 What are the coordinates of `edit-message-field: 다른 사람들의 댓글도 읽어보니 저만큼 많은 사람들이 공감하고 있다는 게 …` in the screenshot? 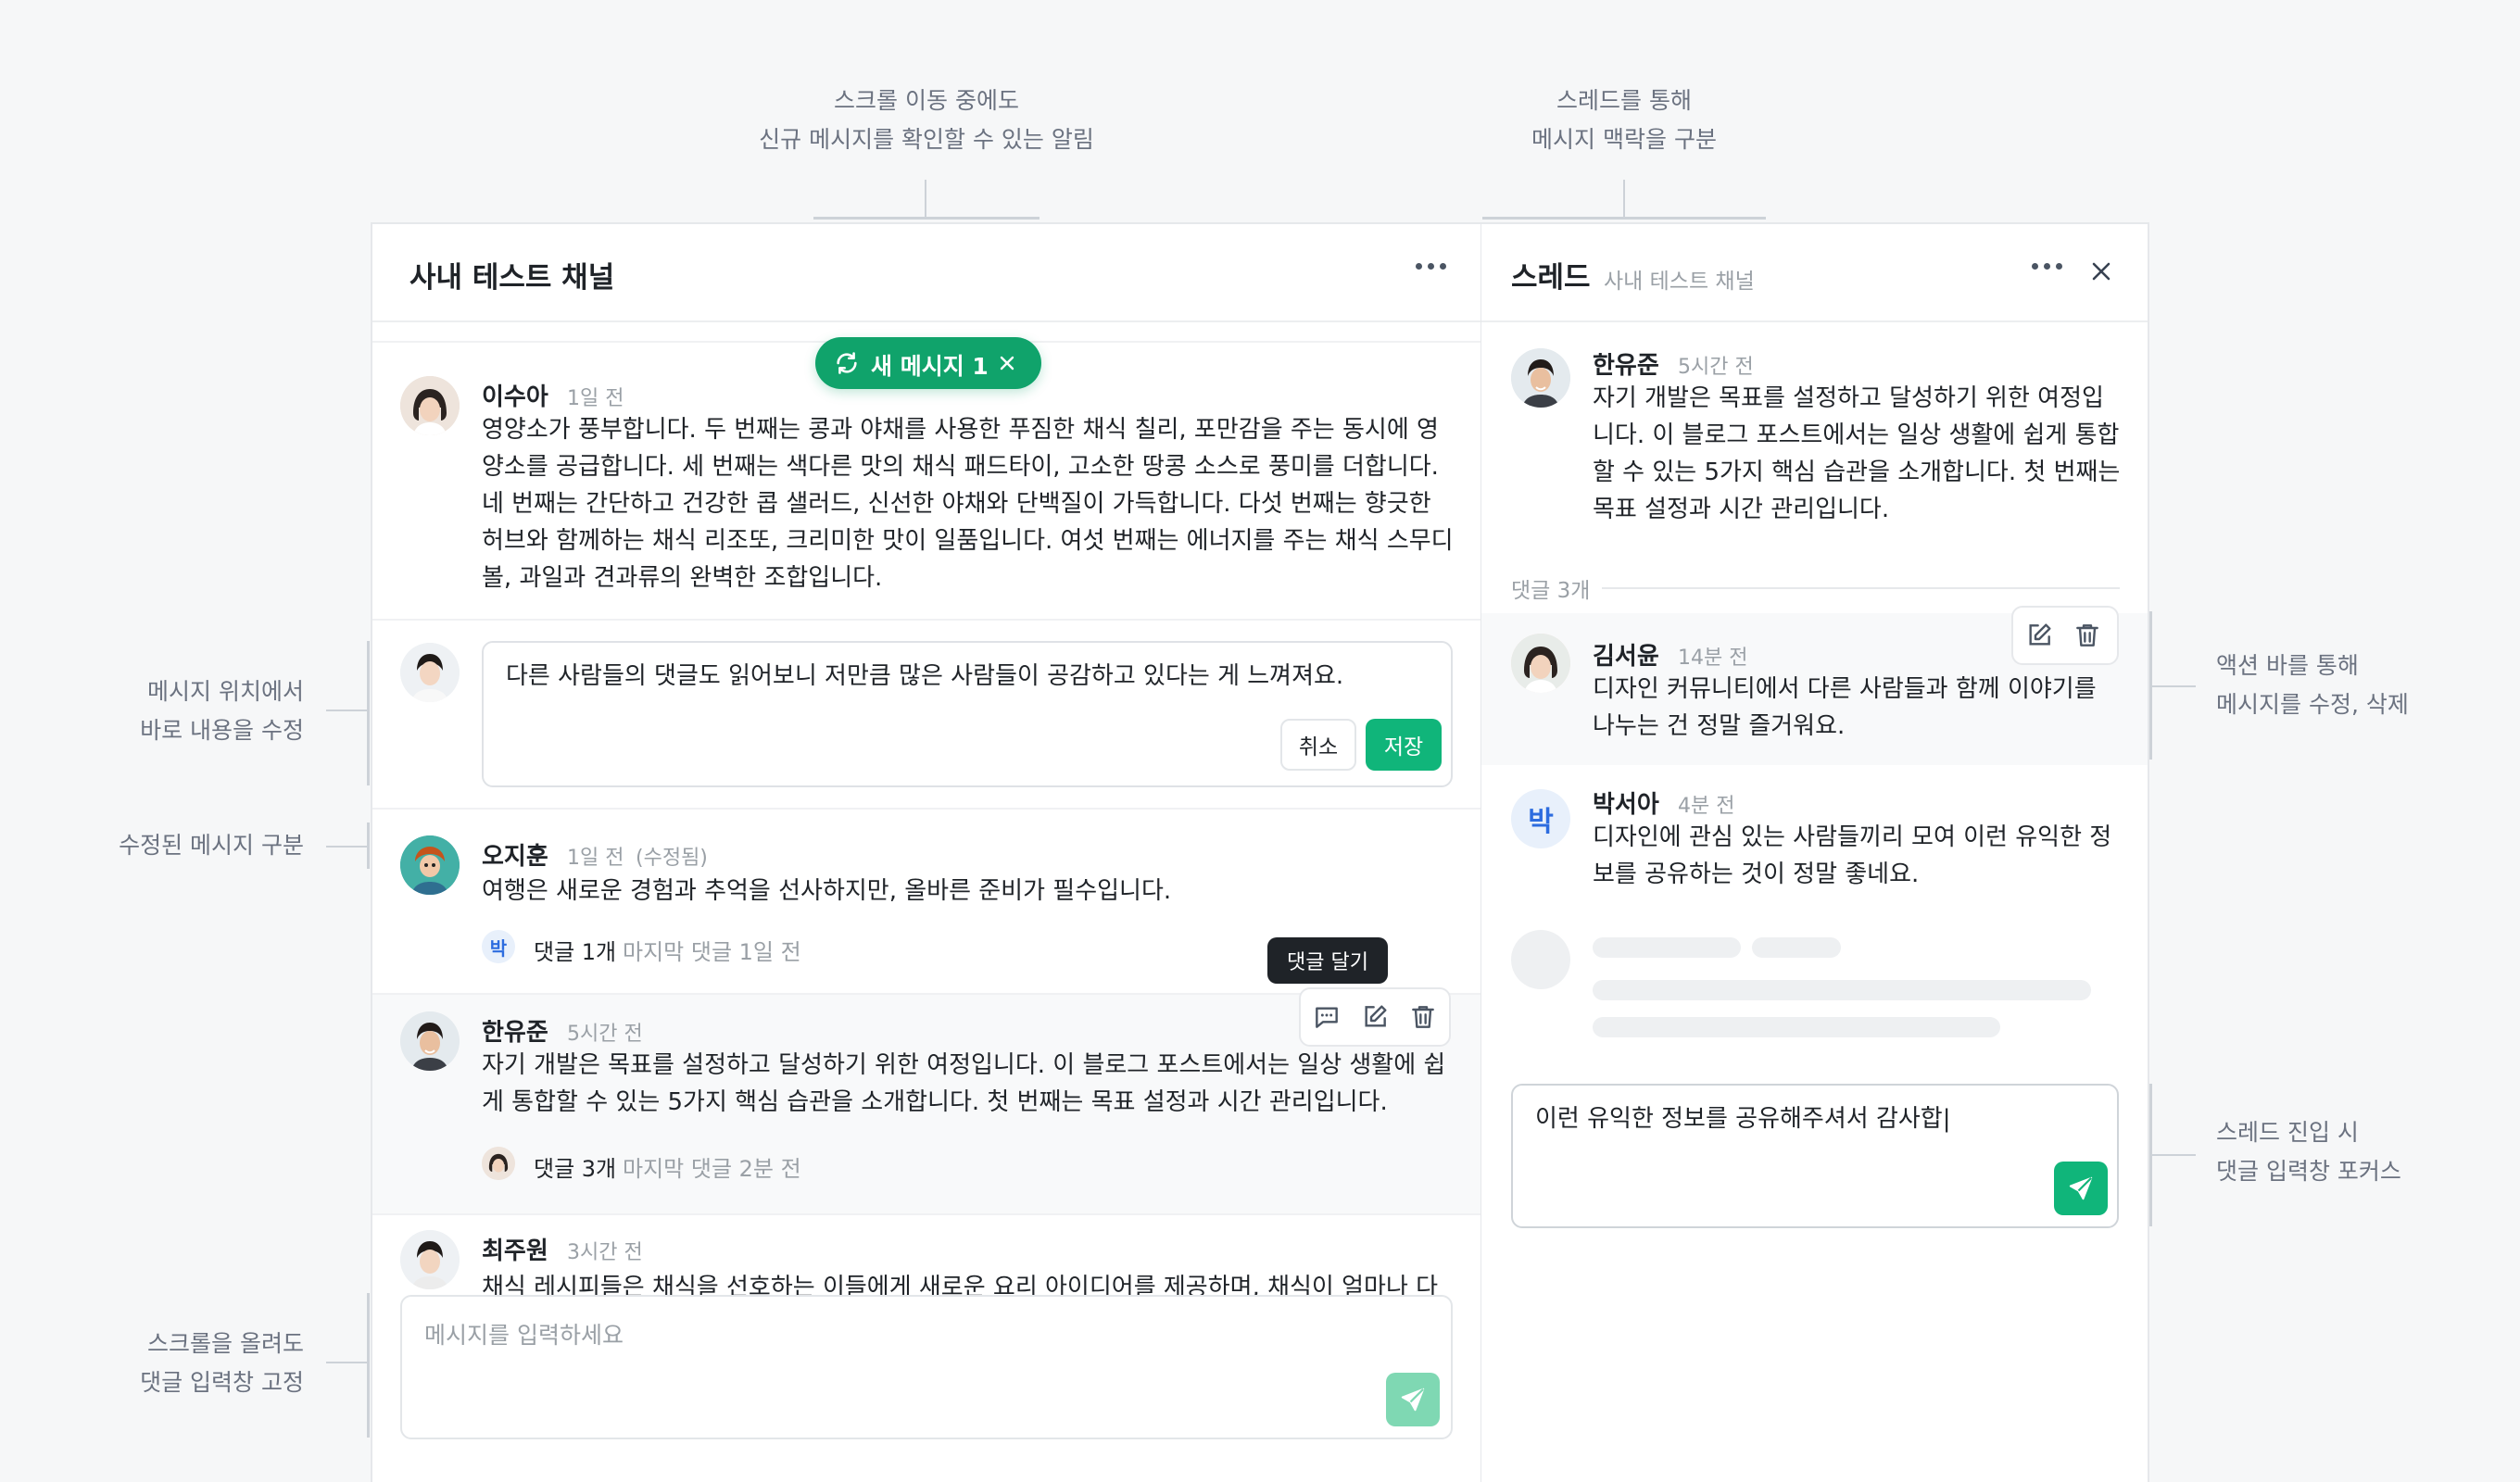 It's located at (967, 714).